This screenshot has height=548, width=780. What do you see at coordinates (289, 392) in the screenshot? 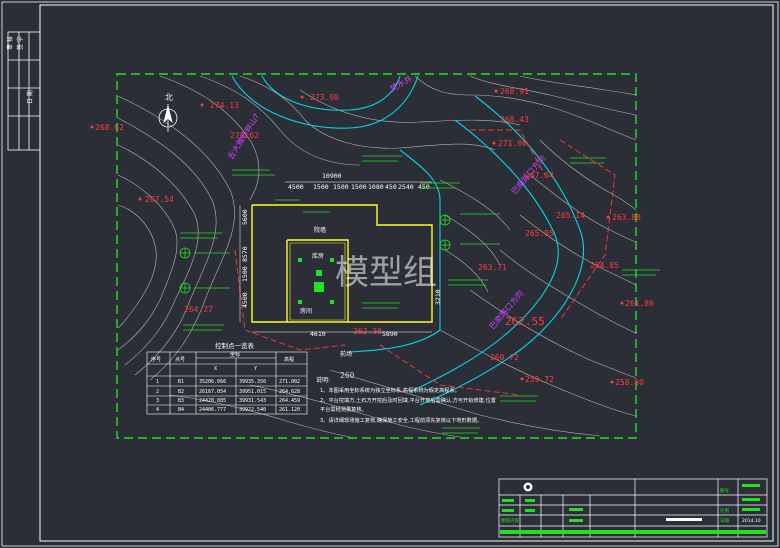
I see `table-cell: 264.628` at bounding box center [289, 392].